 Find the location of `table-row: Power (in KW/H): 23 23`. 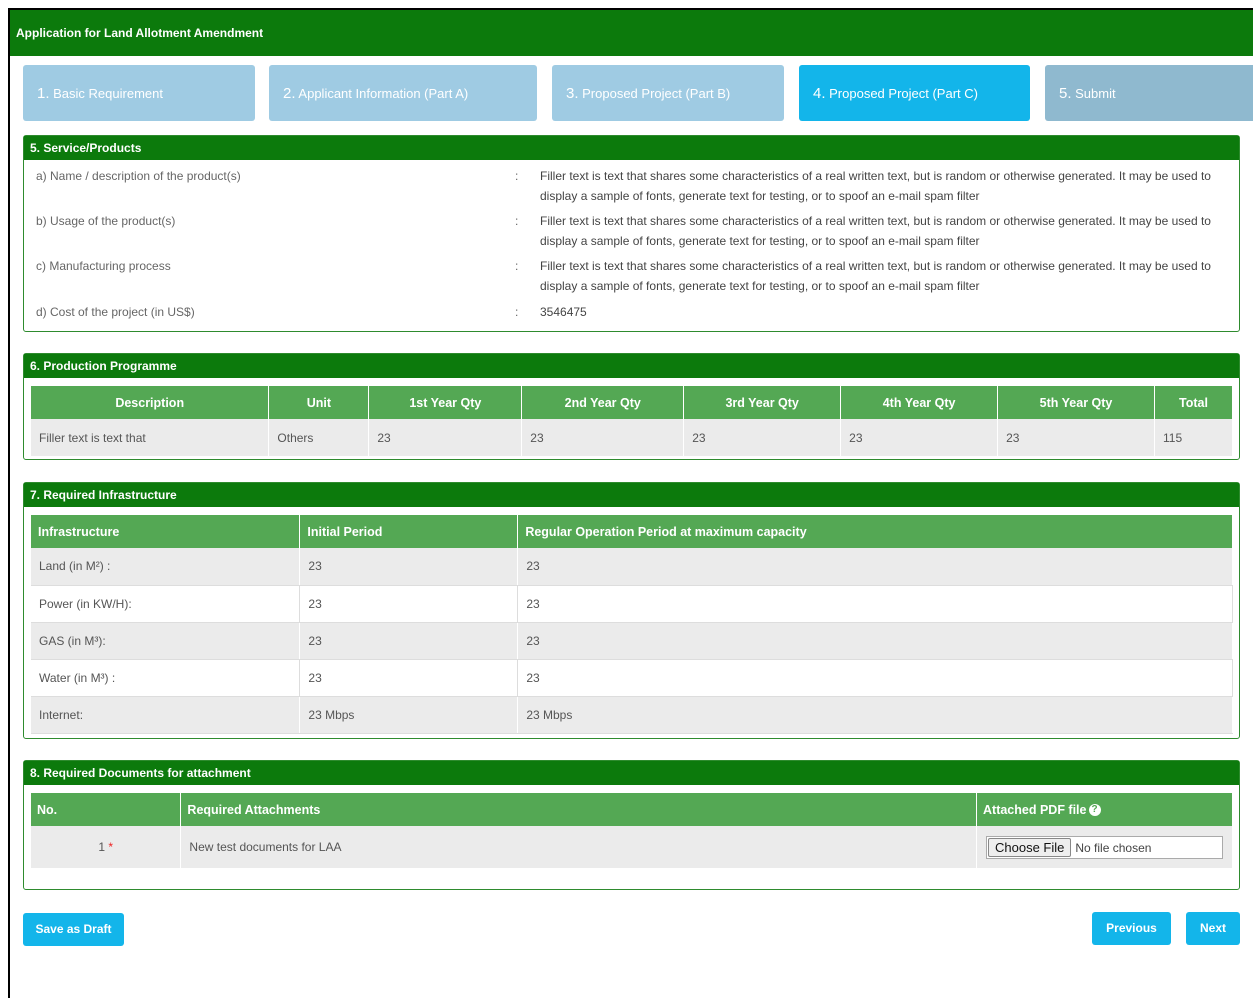

table-row: Power (in KW/H): 23 23 is located at coordinates (632, 604).